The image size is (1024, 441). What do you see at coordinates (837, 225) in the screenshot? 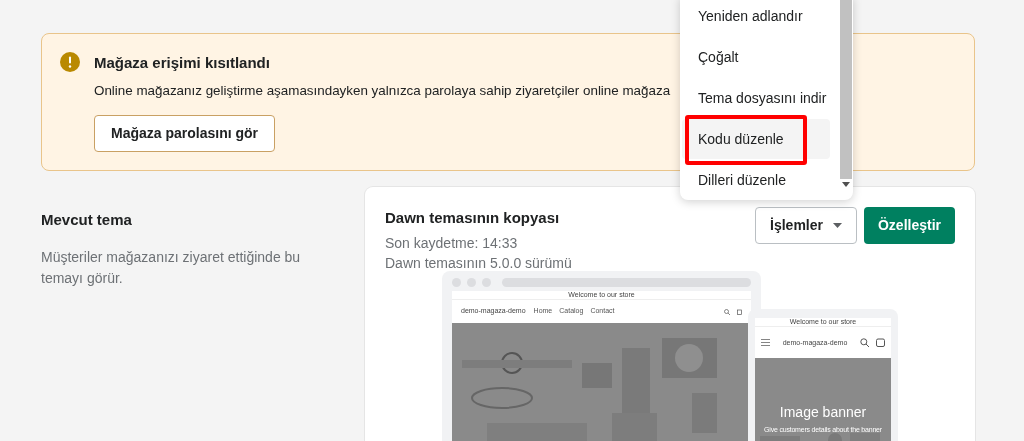
I see `caret-icon` at bounding box center [837, 225].